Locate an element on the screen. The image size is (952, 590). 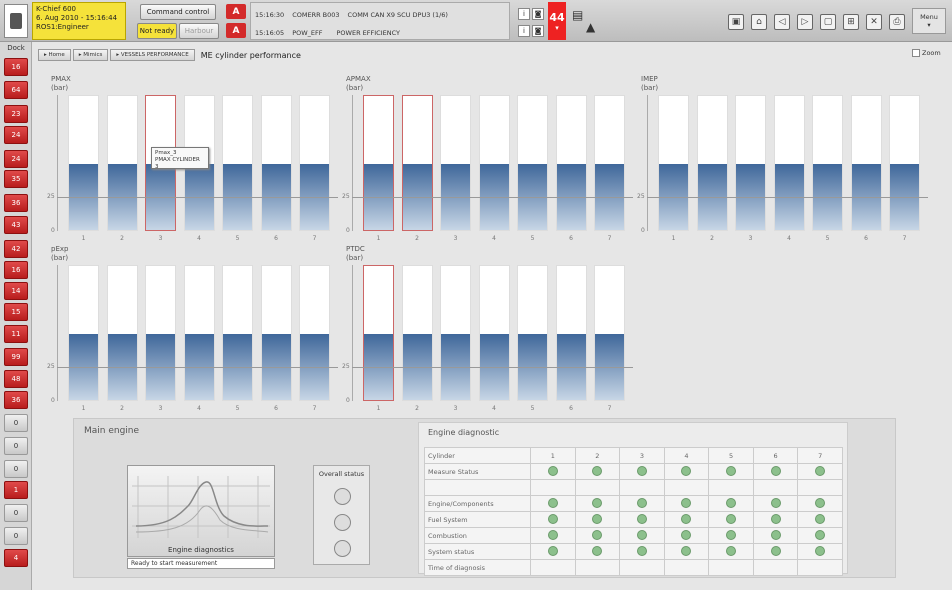
dock-button: 23 is located at coordinates (16, 114).